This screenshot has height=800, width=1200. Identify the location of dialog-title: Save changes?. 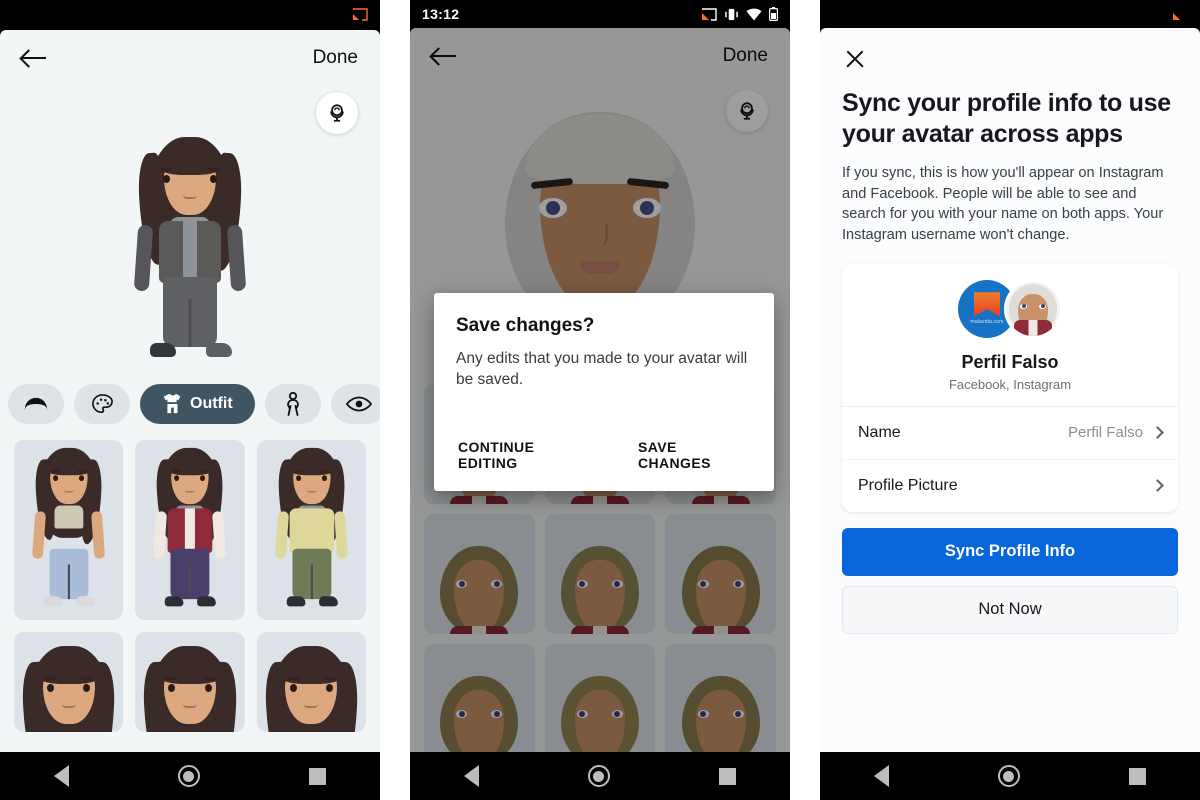
(525, 325).